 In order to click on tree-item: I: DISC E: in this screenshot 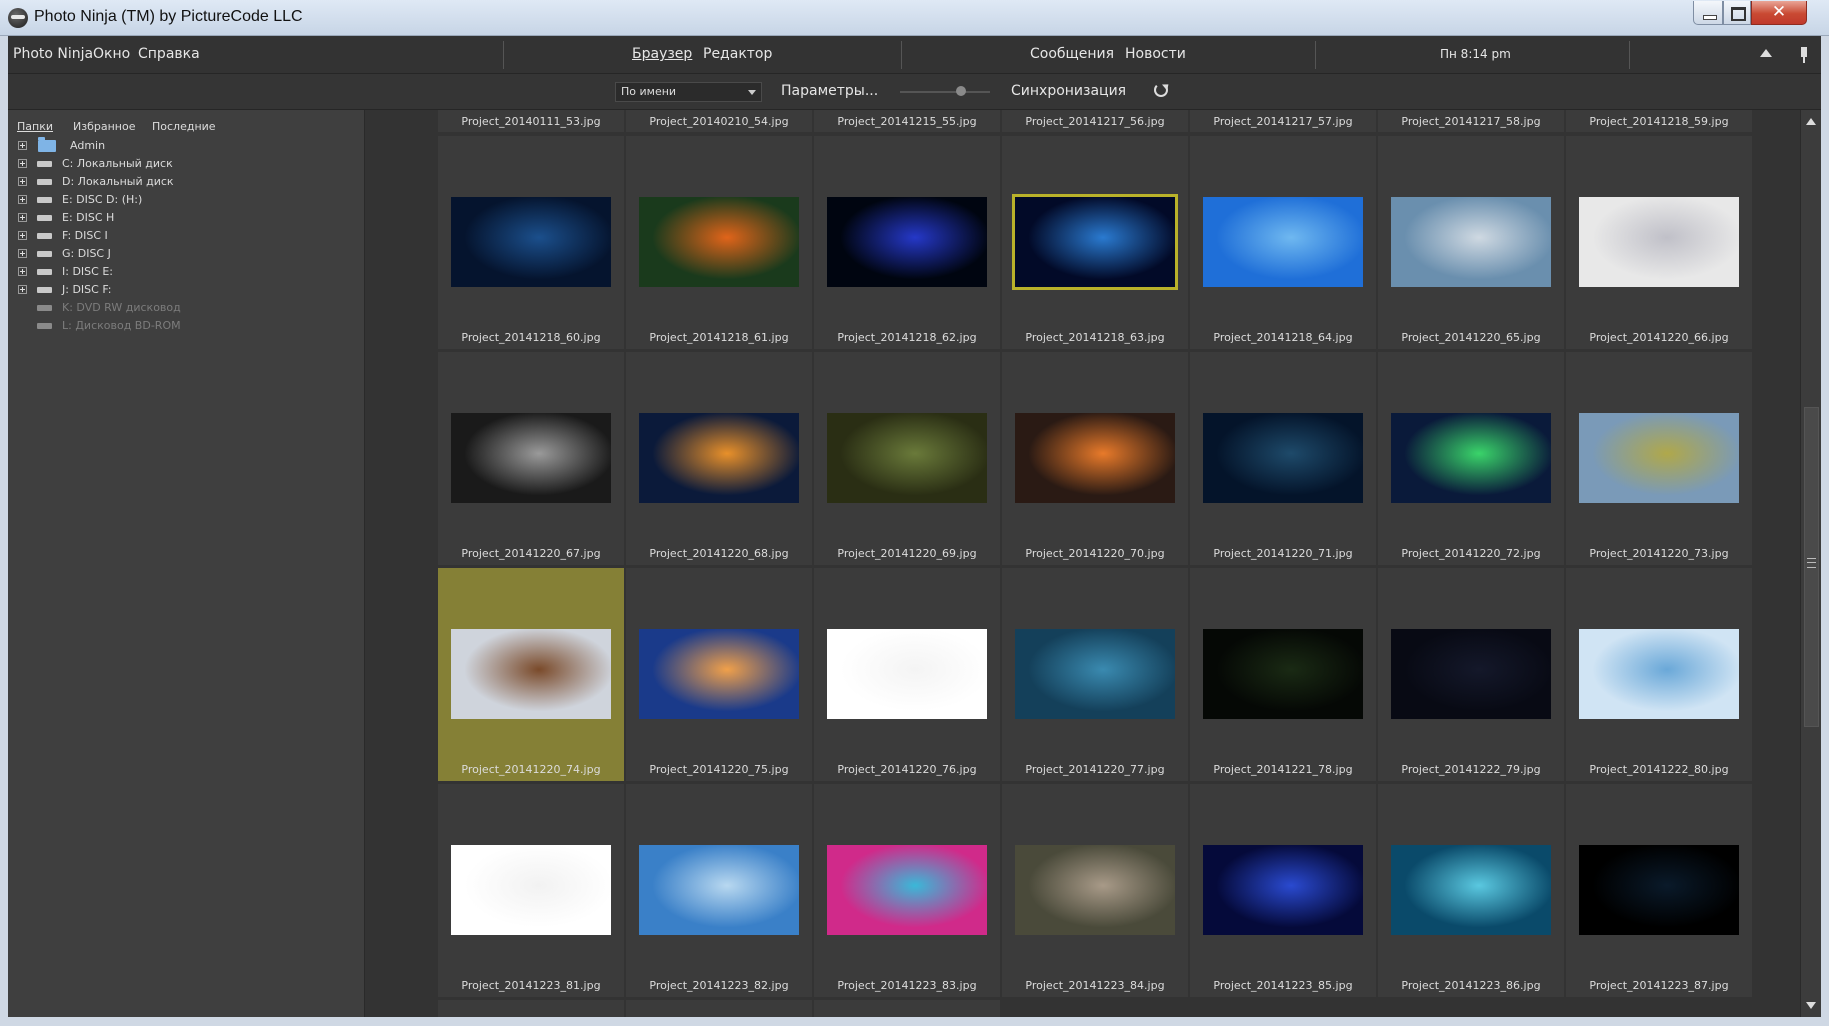, I will do `click(183, 273)`.